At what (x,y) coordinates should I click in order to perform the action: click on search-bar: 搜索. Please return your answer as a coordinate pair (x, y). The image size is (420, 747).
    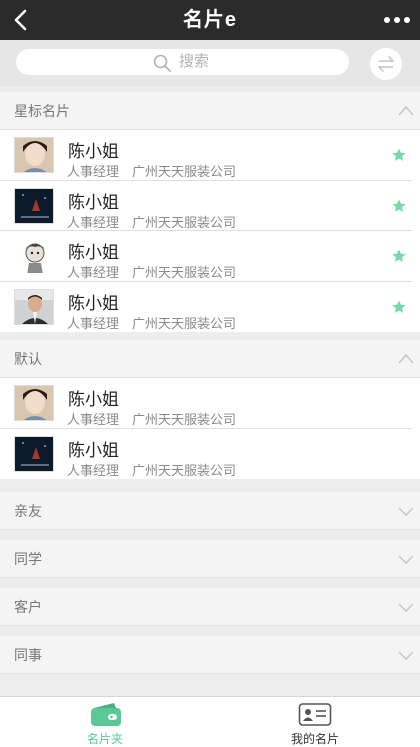
    Looking at the image, I should click on (210, 63).